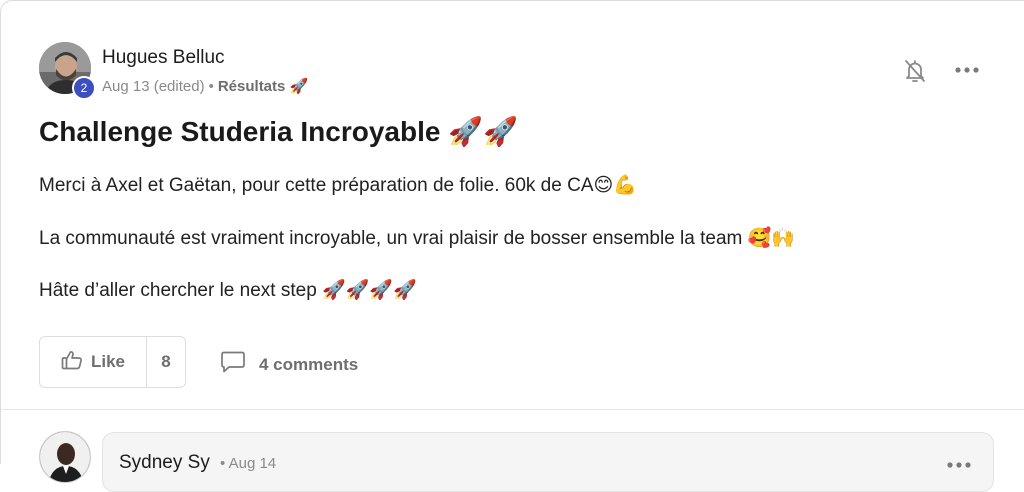 Image resolution: width=1024 pixels, height=492 pixels. What do you see at coordinates (240, 131) in the screenshot?
I see `post-title-text: Challenge Studeria Incroyable` at bounding box center [240, 131].